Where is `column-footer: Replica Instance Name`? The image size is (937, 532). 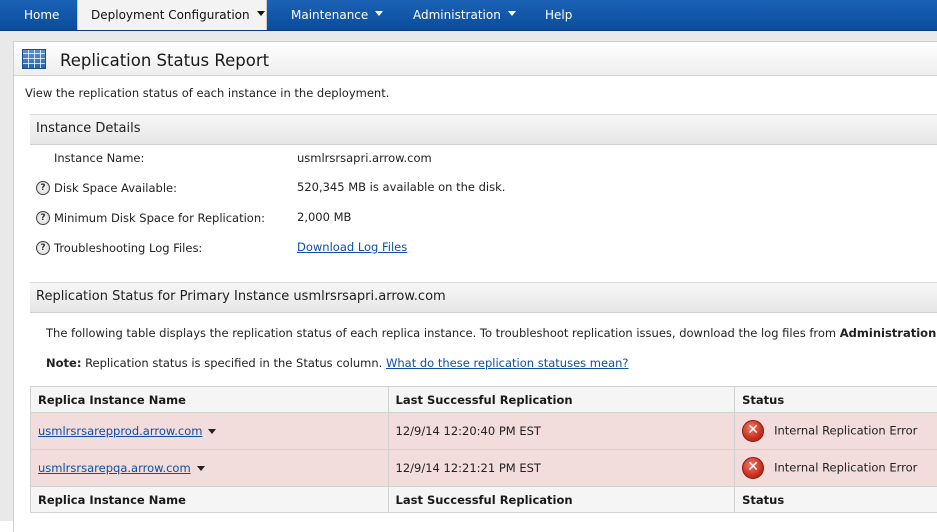
column-footer: Replica Instance Name is located at coordinates (210, 500).